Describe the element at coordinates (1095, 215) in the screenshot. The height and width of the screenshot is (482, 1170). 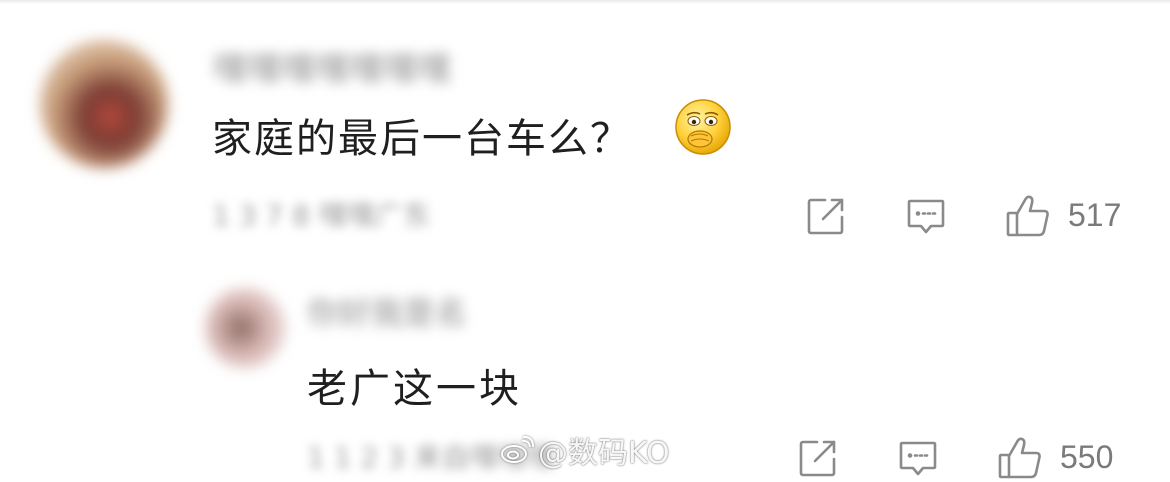
I see `like-count: 517` at that location.